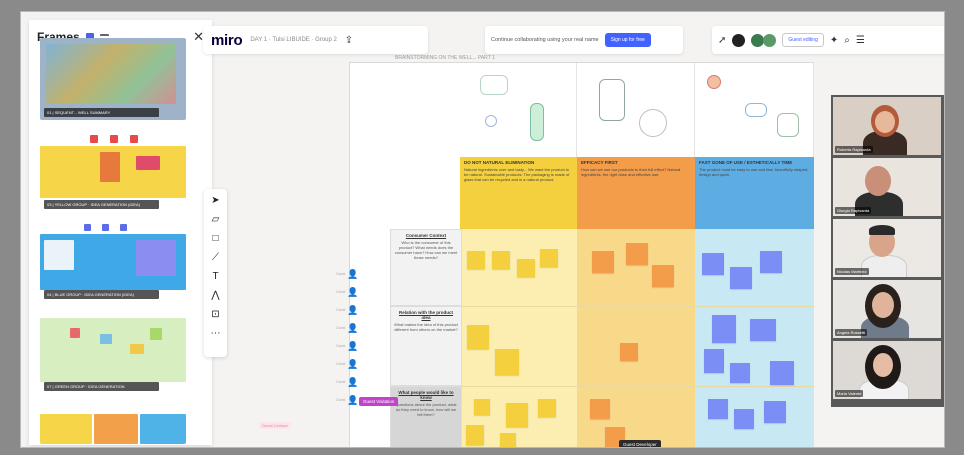  What do you see at coordinates (887, 126) in the screenshot?
I see `video-tile: Roberta Rapisarda` at bounding box center [887, 126].